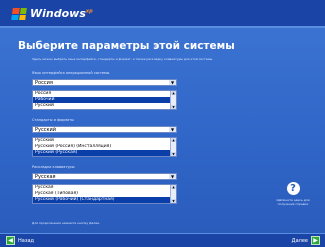 Image resolution: width=325 pixels, height=247 pixels. What do you see at coordinates (10, 240) in the screenshot?
I see `arrow-left-icon: ◀` at bounding box center [10, 240].